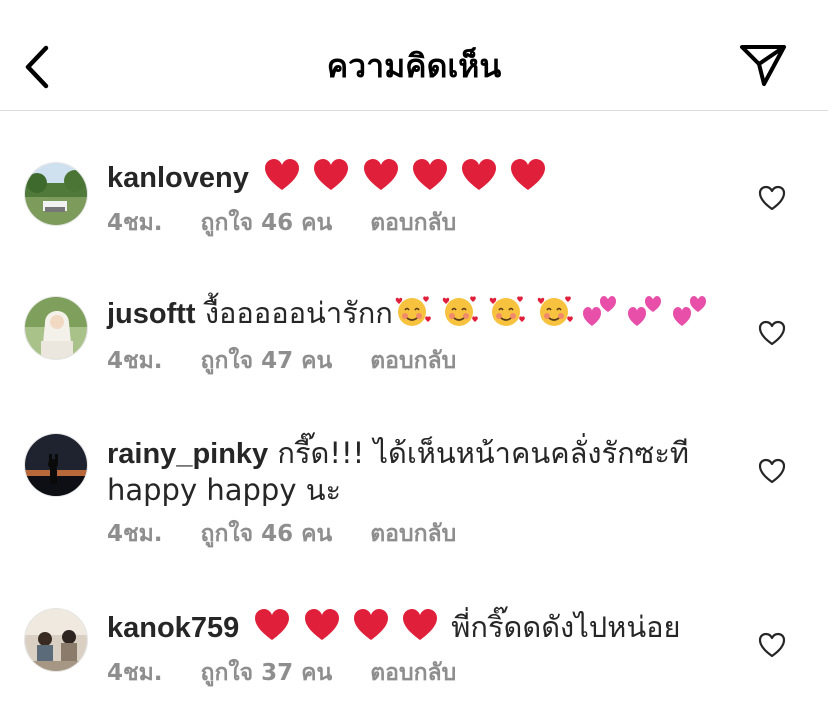  I want to click on share-button, so click(763, 65).